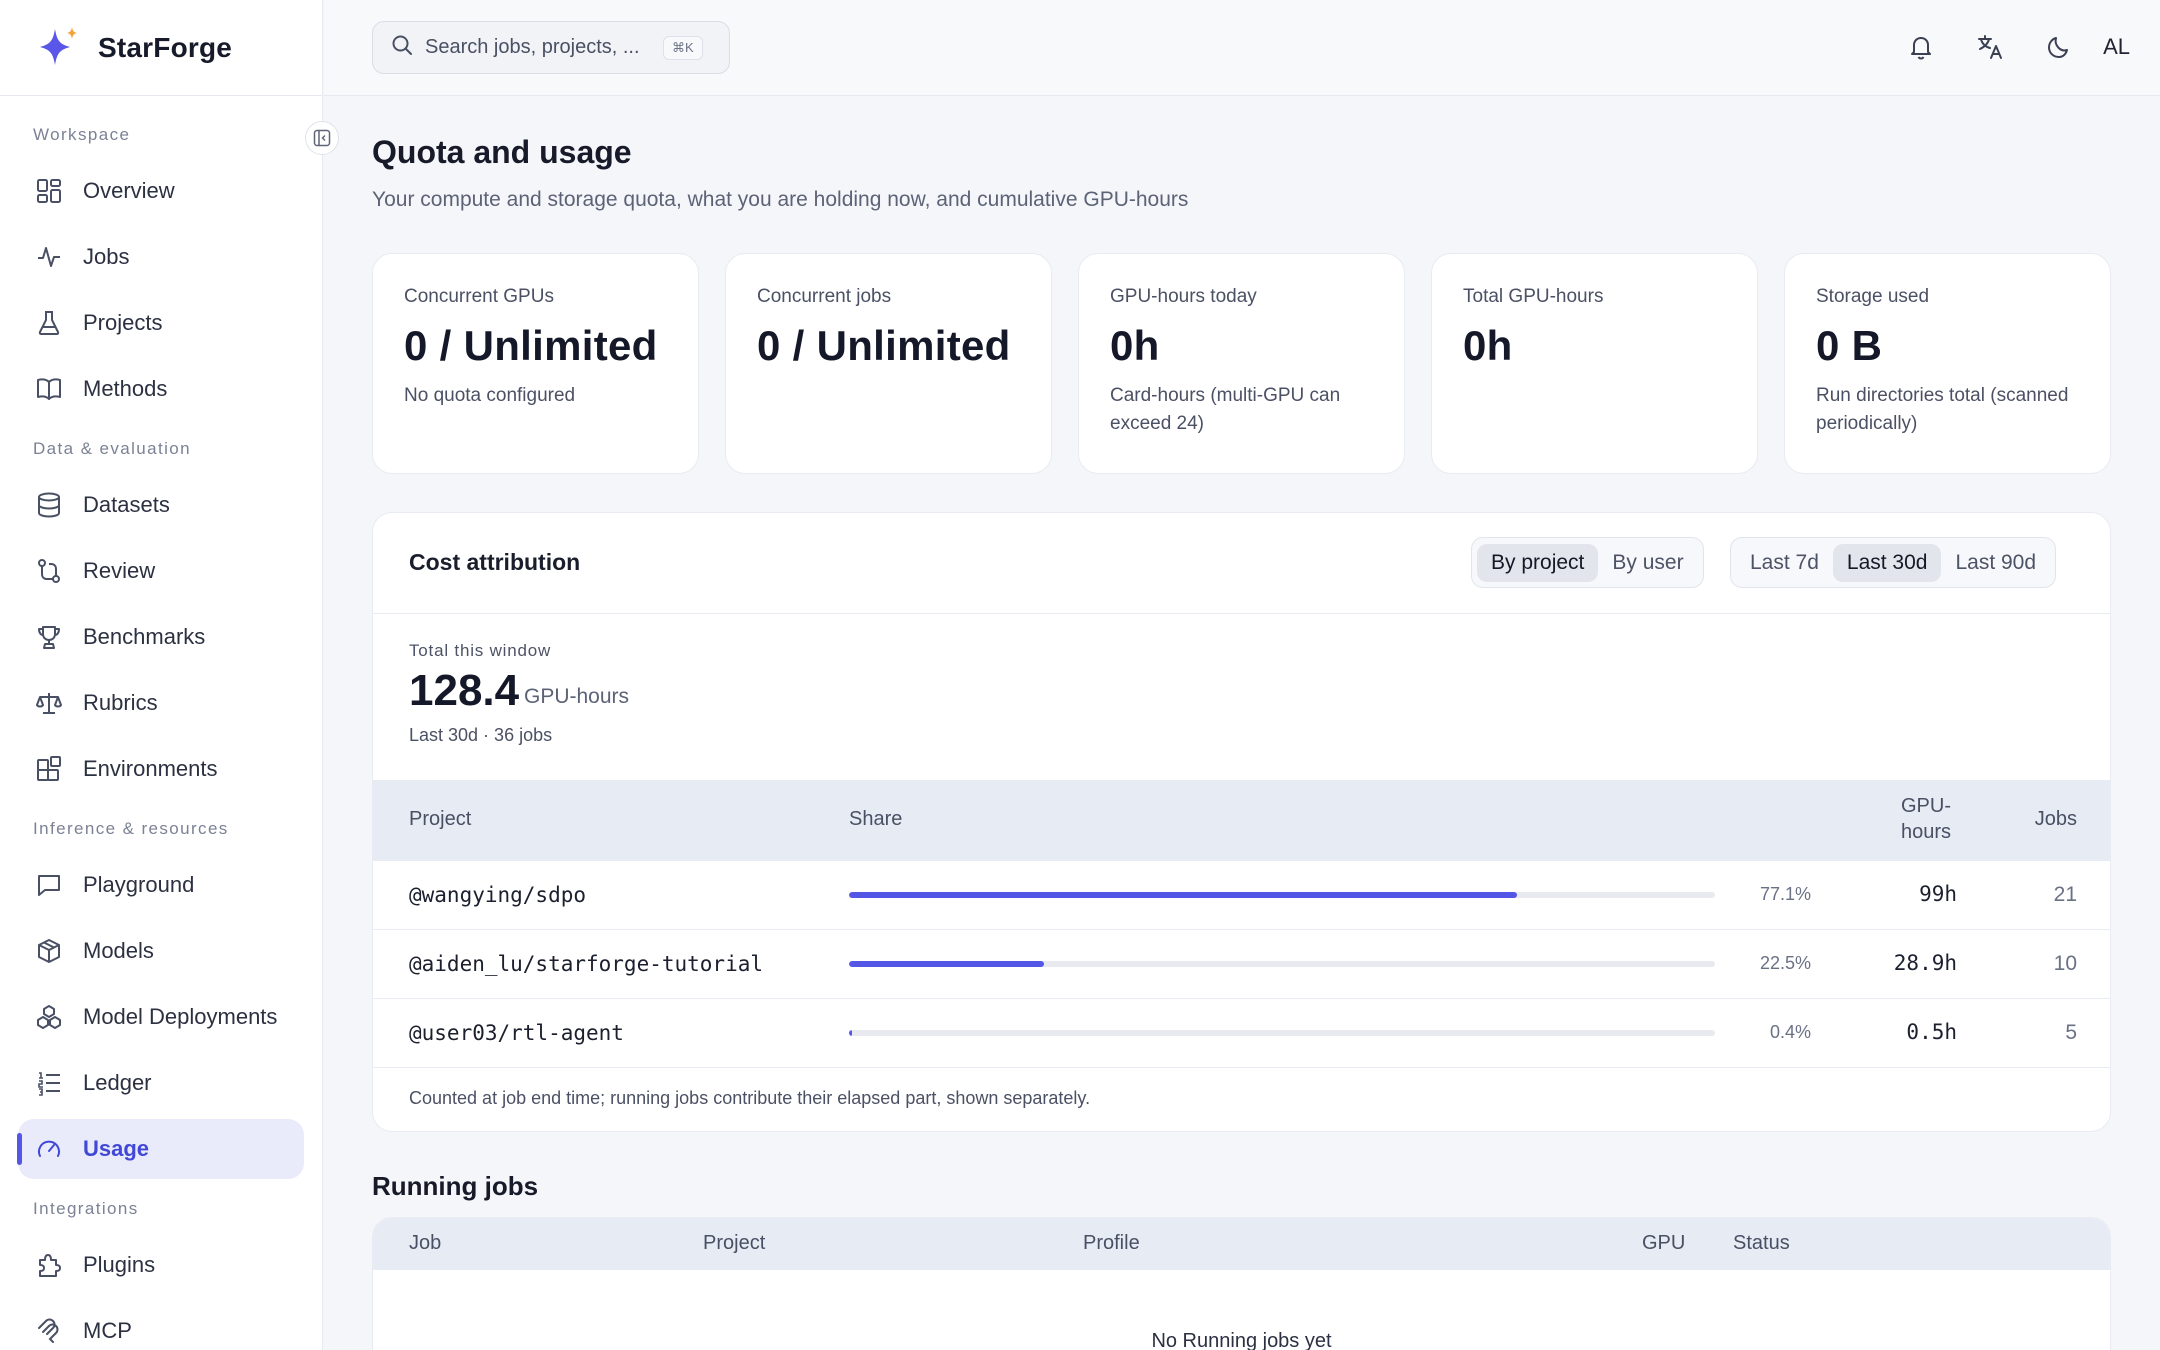  What do you see at coordinates (2056, 819) in the screenshot?
I see `column-header-jobs: Jobs` at bounding box center [2056, 819].